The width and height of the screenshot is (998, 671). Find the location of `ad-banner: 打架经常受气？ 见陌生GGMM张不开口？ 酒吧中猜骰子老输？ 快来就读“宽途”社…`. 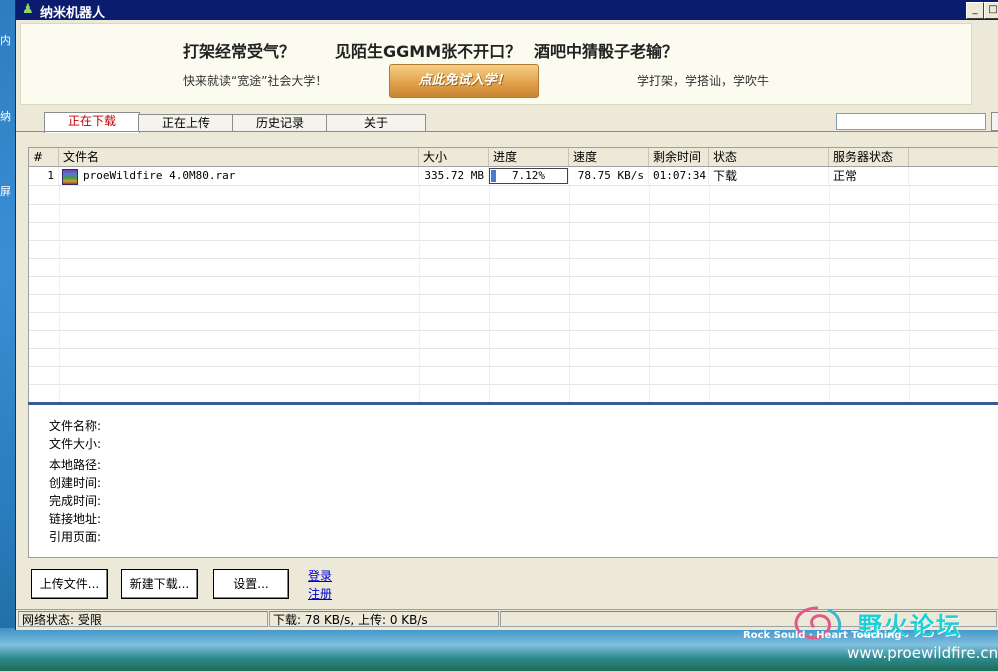

ad-banner: 打架经常受气？ 见陌生GGMM张不开口？ 酒吧中猜骰子老输？ 快来就读“宽途”社… is located at coordinates (496, 64).